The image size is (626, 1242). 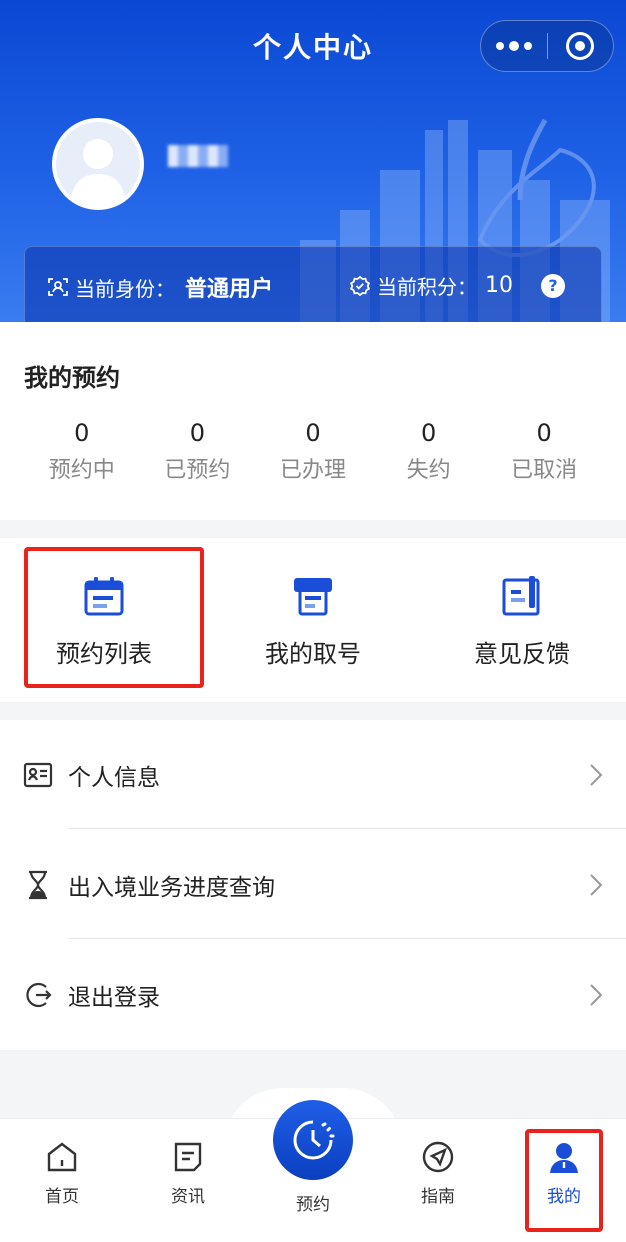 I want to click on home-icon, so click(x=62, y=1157).